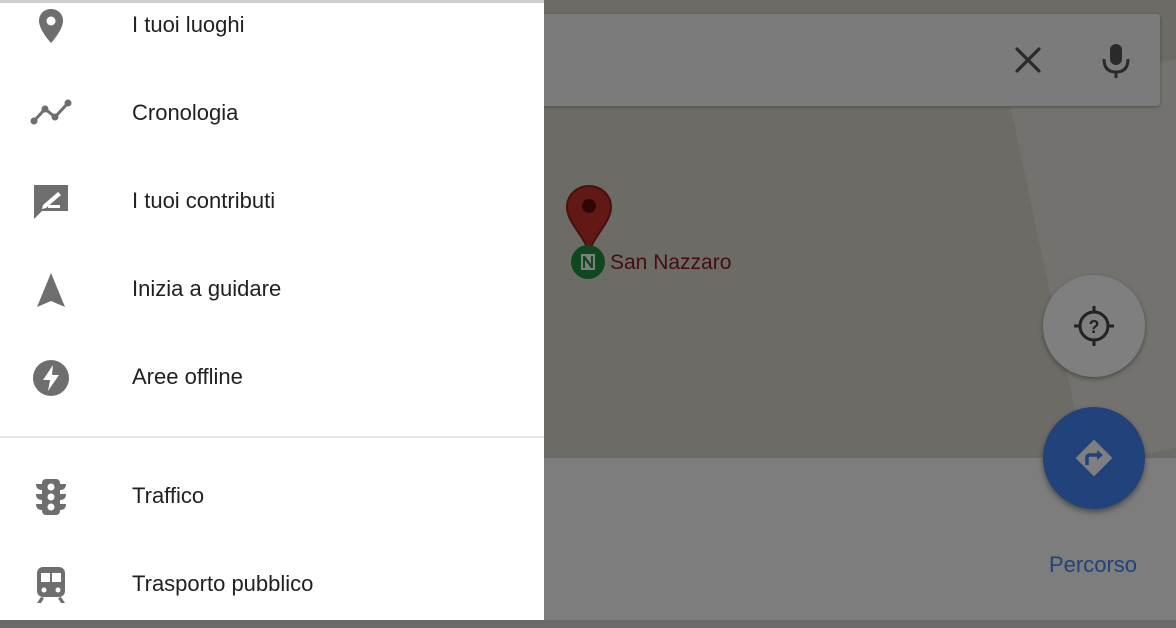 The width and height of the screenshot is (1176, 628). What do you see at coordinates (51, 112) in the screenshot?
I see `timeline-icon` at bounding box center [51, 112].